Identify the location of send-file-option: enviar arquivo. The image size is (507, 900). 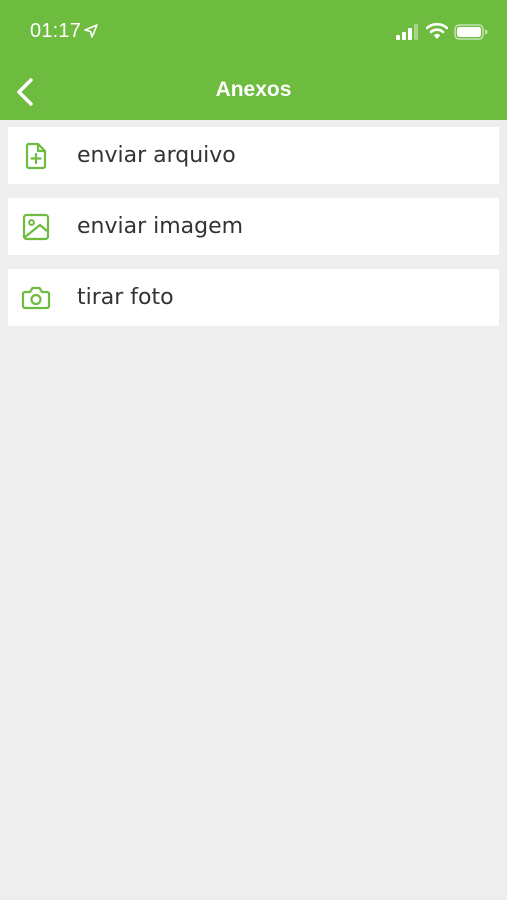
(253, 155).